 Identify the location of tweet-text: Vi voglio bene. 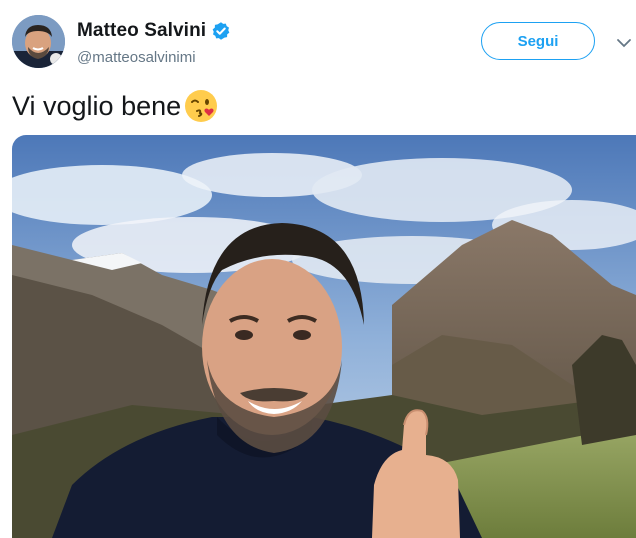
(97, 105).